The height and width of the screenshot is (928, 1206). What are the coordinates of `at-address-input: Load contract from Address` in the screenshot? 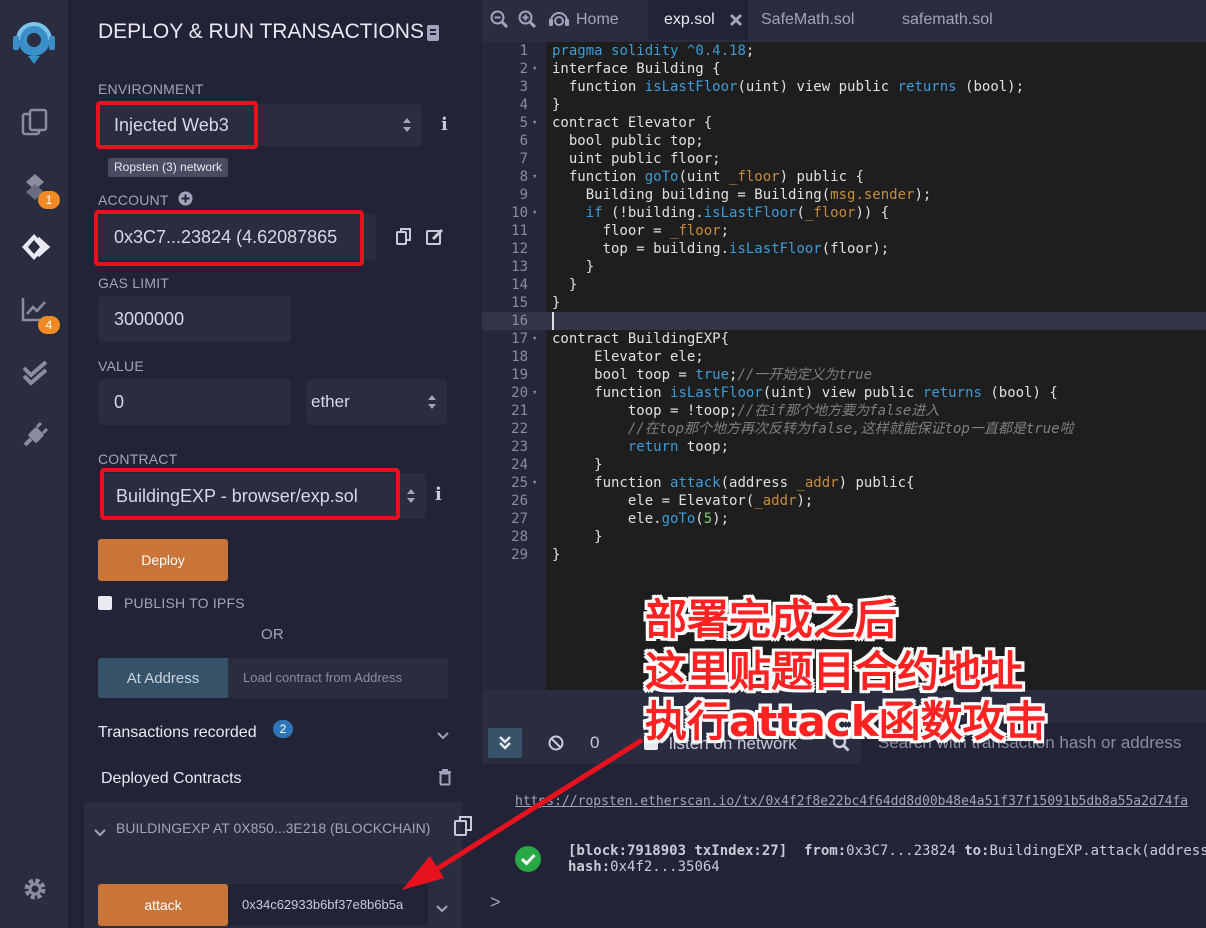 It's located at (338, 678).